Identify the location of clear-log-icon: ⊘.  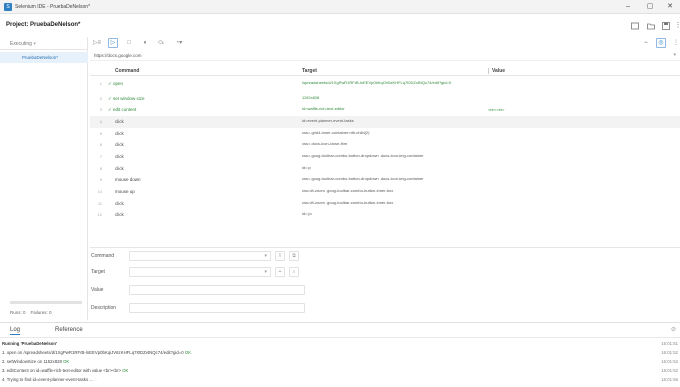
(673, 329).